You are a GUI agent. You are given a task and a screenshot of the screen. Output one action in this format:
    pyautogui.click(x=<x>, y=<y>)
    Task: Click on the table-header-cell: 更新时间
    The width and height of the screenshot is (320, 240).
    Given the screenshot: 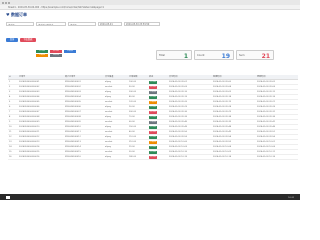 What is the action you would take?
    pyautogui.click(x=277, y=77)
    